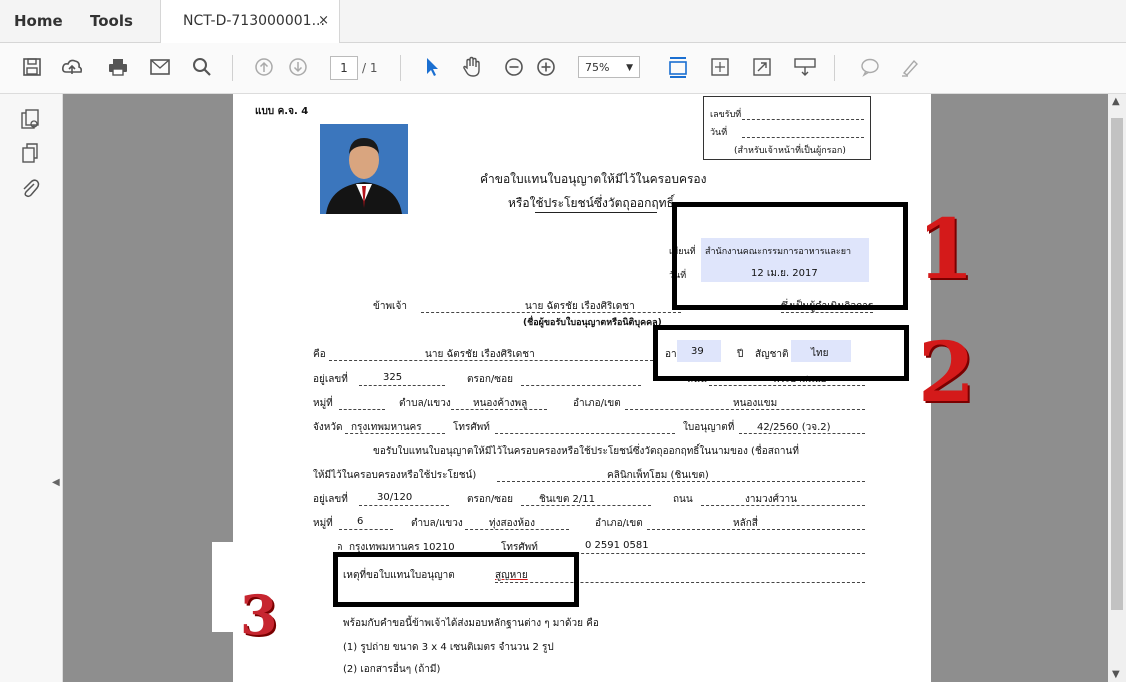 This screenshot has height=682, width=1126. I want to click on district-label: อำเภอ/เขต, so click(597, 403).